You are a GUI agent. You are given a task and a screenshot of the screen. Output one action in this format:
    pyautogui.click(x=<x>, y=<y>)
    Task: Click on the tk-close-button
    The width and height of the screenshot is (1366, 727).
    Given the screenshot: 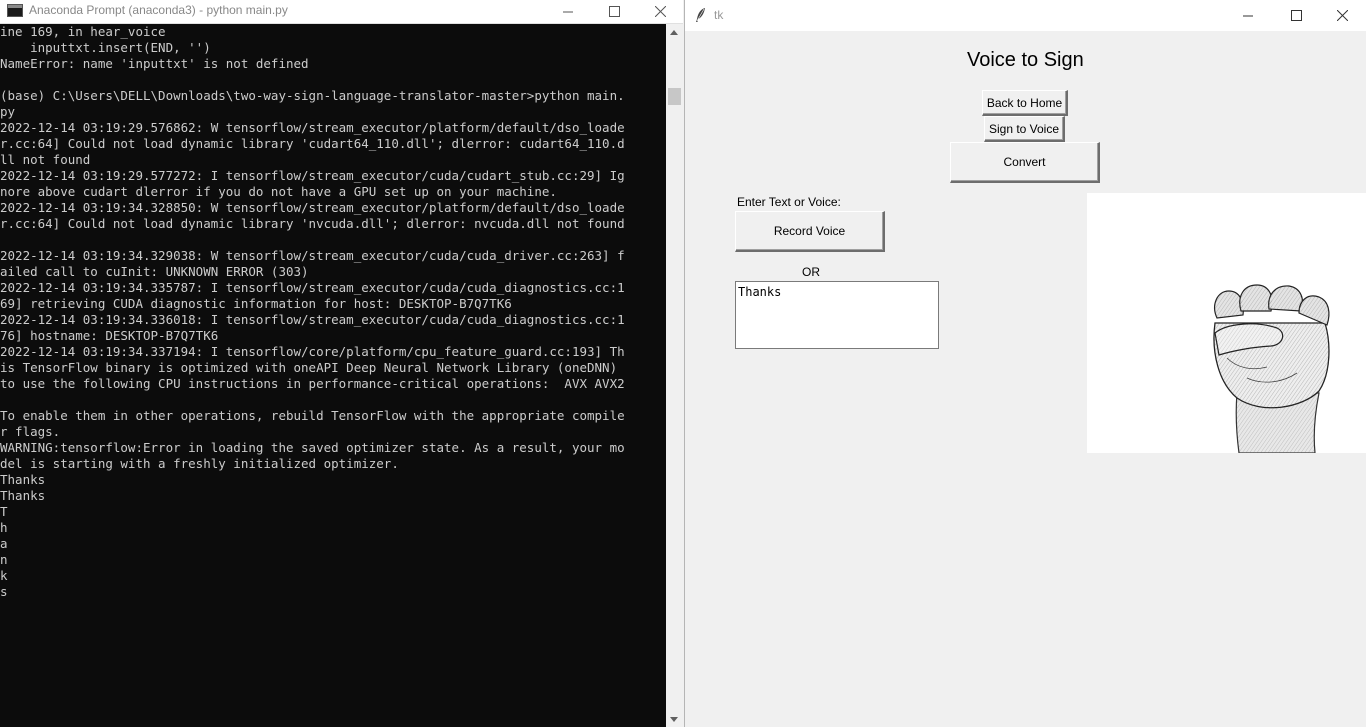 What is the action you would take?
    pyautogui.click(x=1342, y=15)
    